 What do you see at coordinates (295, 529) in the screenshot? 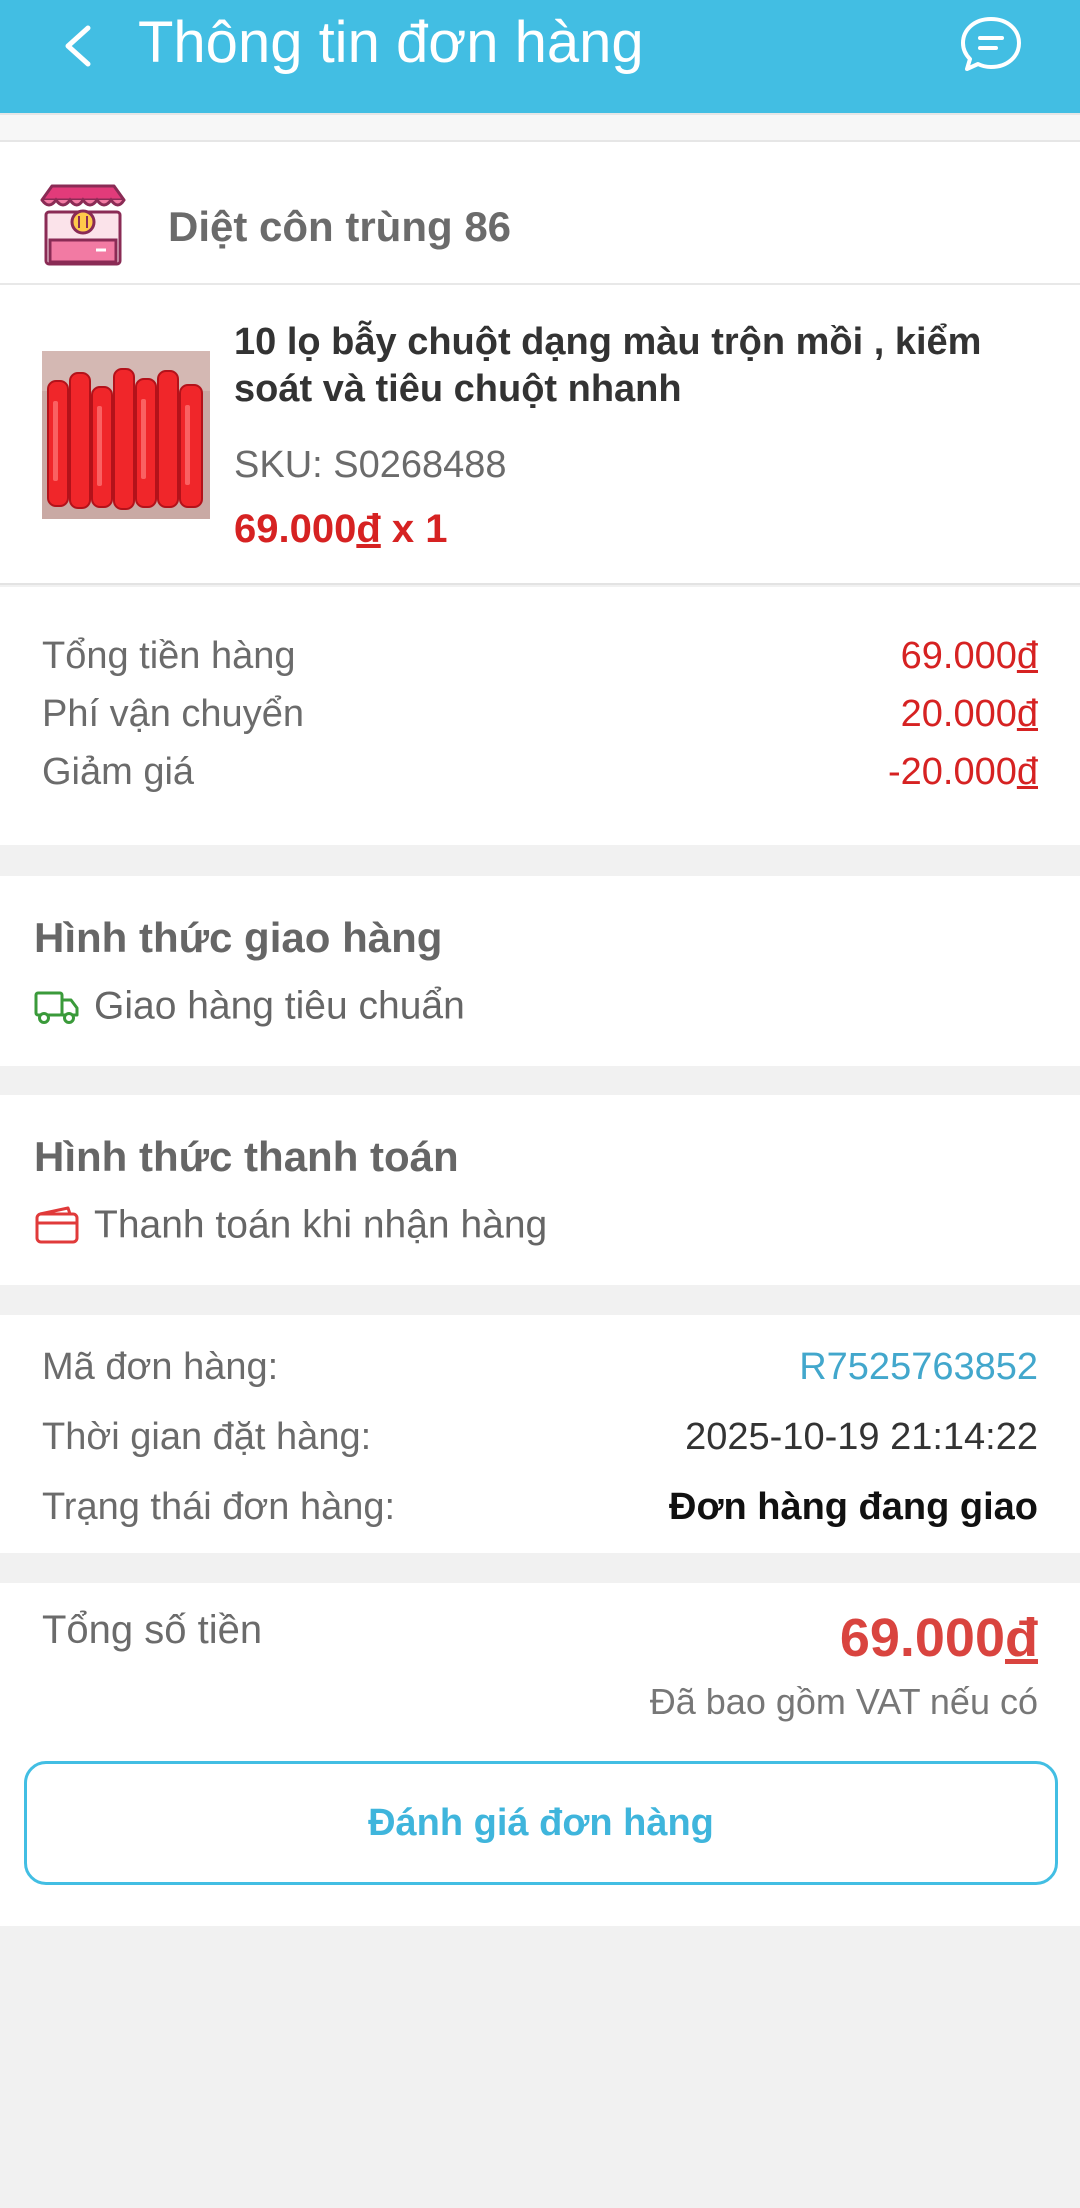
I see `product-price-amount: 69.000` at bounding box center [295, 529].